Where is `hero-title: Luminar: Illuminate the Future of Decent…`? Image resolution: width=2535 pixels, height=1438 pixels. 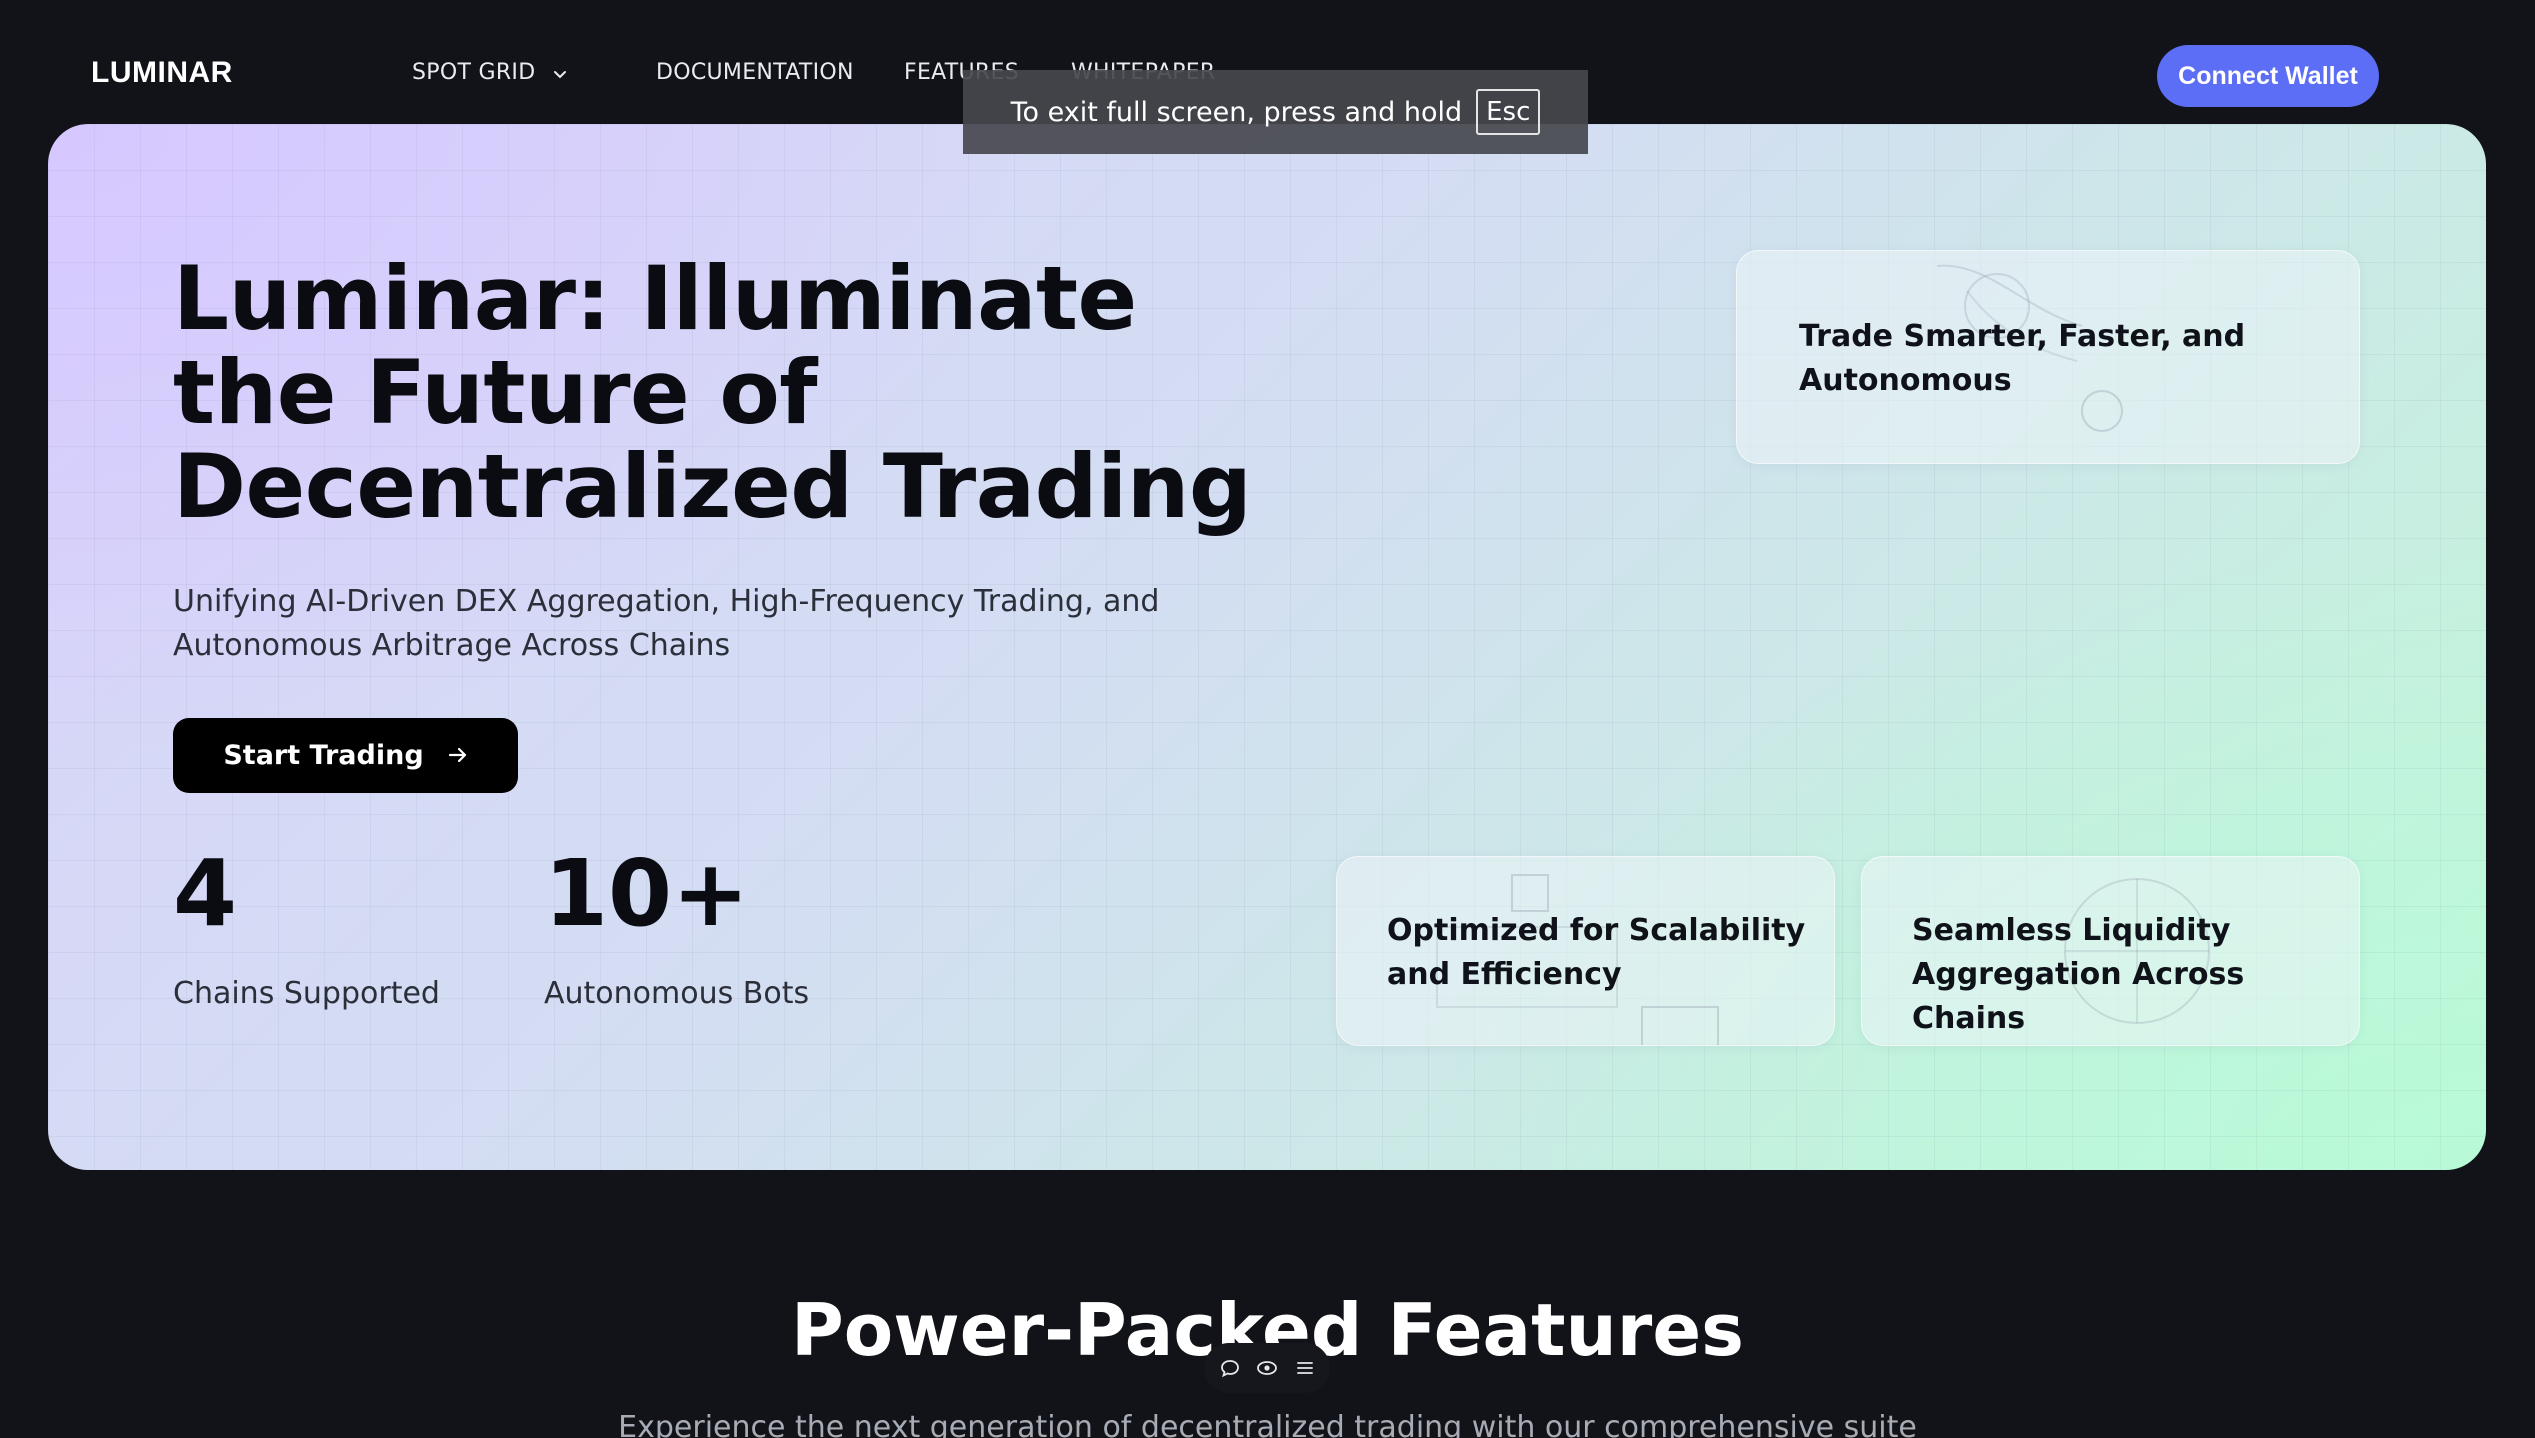
hero-title: Luminar: Illuminate the Future of Decent… is located at coordinates (712, 392).